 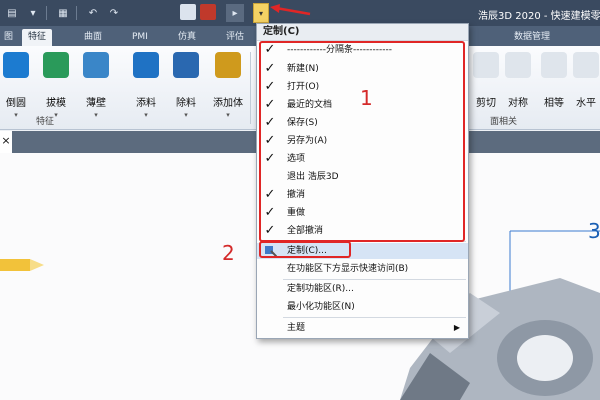 What do you see at coordinates (228, 103) in the screenshot?
I see `add-body-label: 添加体` at bounding box center [228, 103].